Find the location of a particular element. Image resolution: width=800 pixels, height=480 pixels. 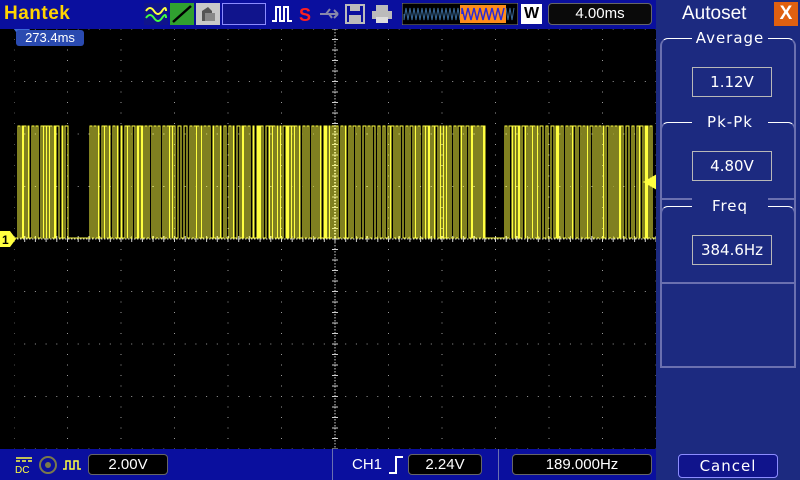

timebase-readout: 4.00ms is located at coordinates (600, 14).